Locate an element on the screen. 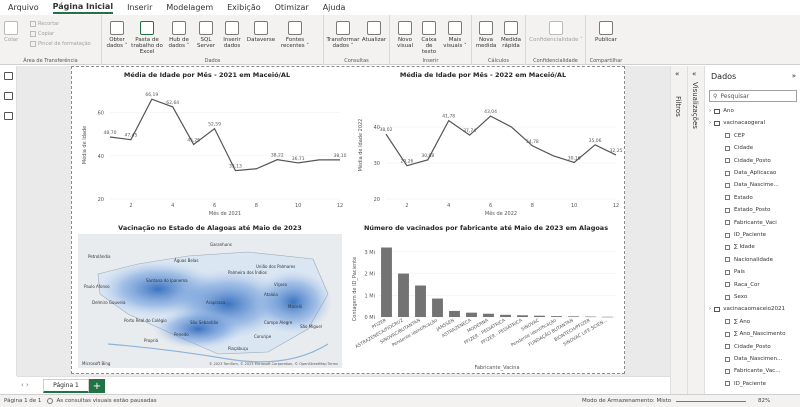 The height and width of the screenshot is (407, 800). field-item: Pais is located at coordinates (735, 272).